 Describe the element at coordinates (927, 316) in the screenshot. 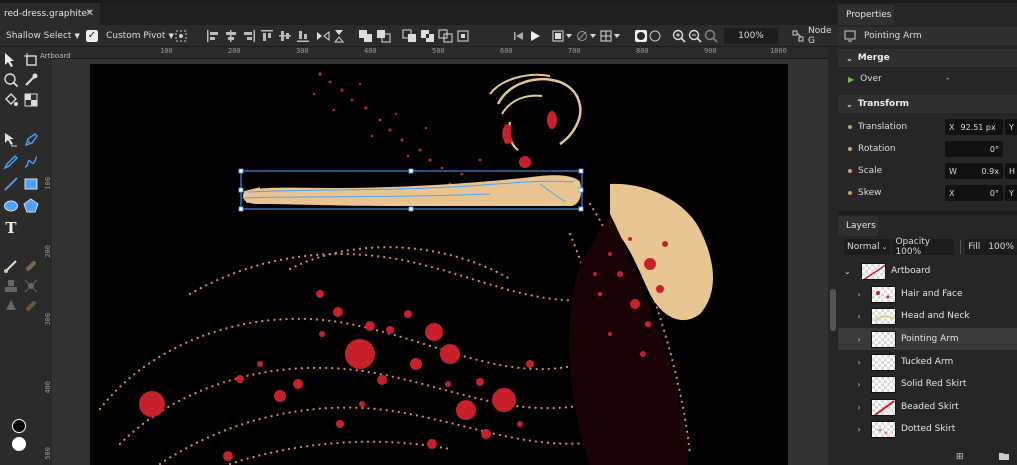

I see `layer-head-and-neck: › Head and Neck` at that location.